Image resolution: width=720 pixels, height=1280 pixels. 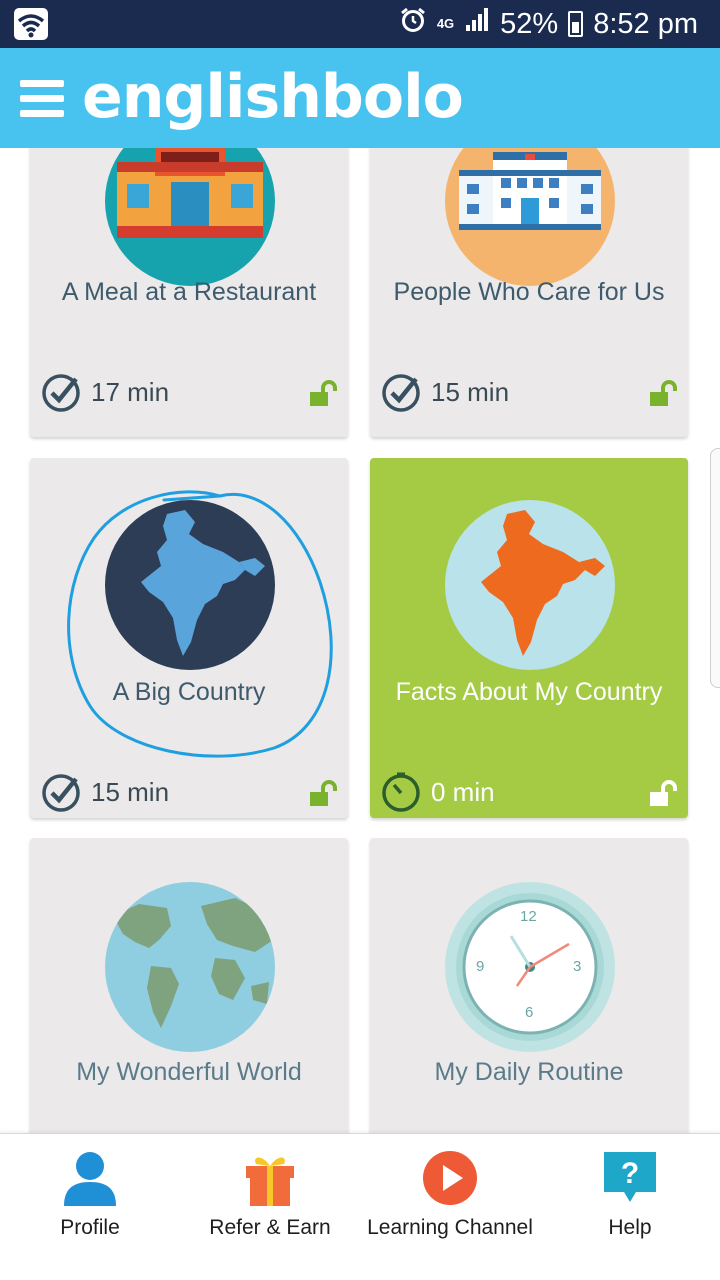 I want to click on gift-icon, so click(x=270, y=1181).